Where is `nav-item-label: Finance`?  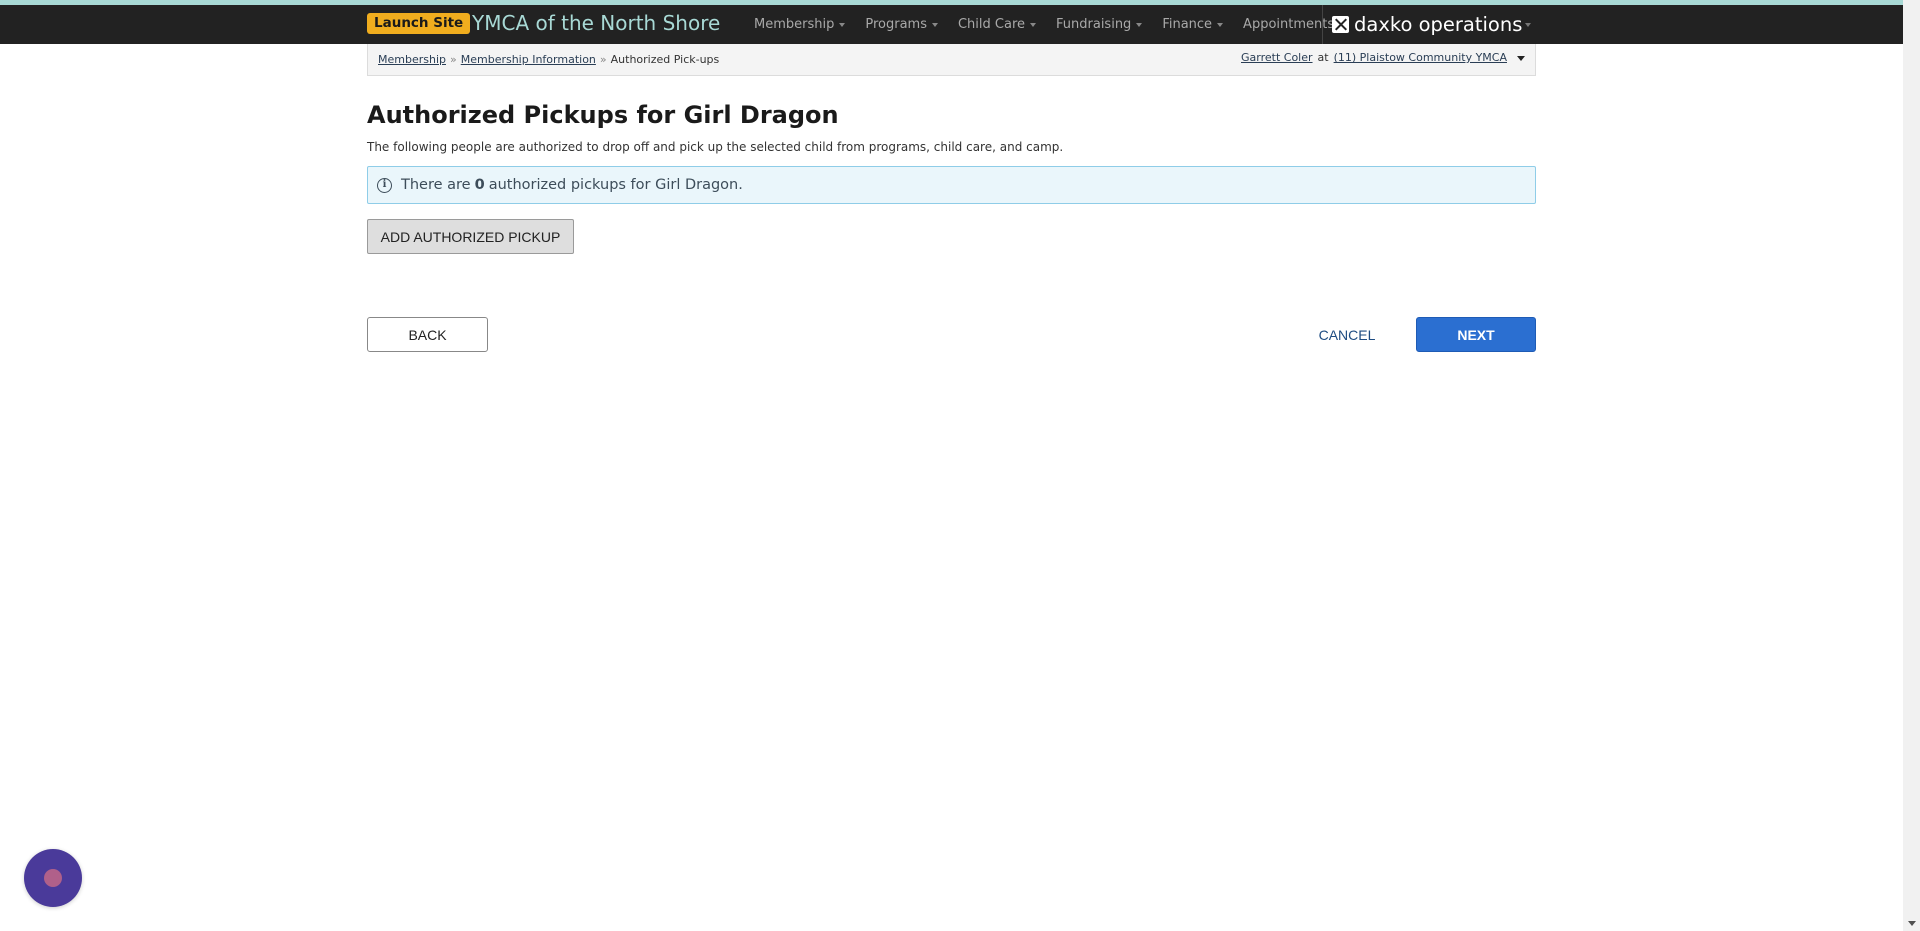 nav-item-label: Finance is located at coordinates (1187, 24).